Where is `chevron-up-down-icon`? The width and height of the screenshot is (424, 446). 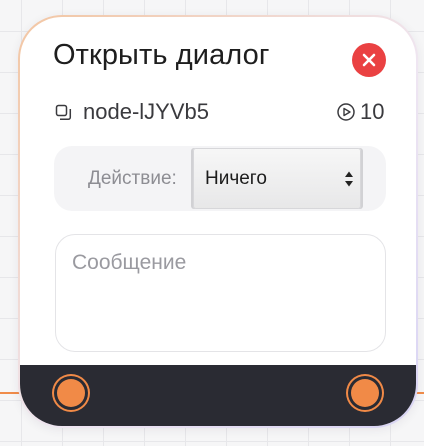 chevron-up-down-icon is located at coordinates (349, 179).